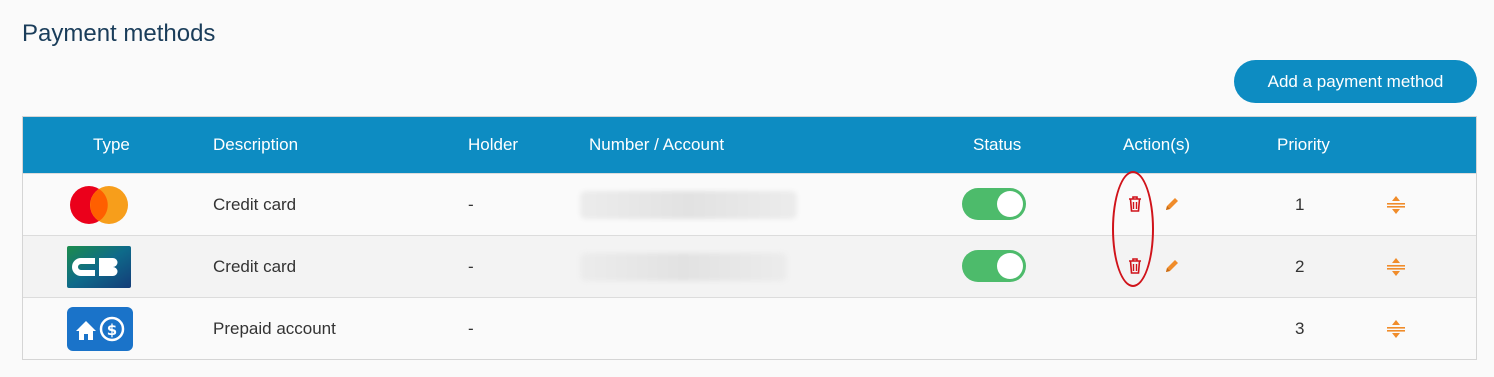 The width and height of the screenshot is (1494, 377). What do you see at coordinates (1300, 328) in the screenshot?
I see `row-priority: 3` at bounding box center [1300, 328].